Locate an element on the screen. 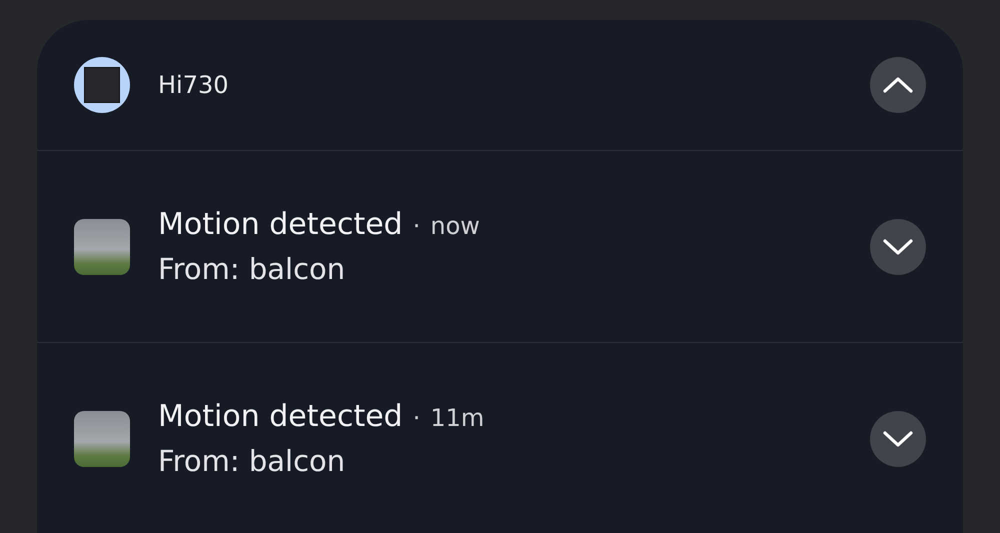  notification-time: now is located at coordinates (455, 226).